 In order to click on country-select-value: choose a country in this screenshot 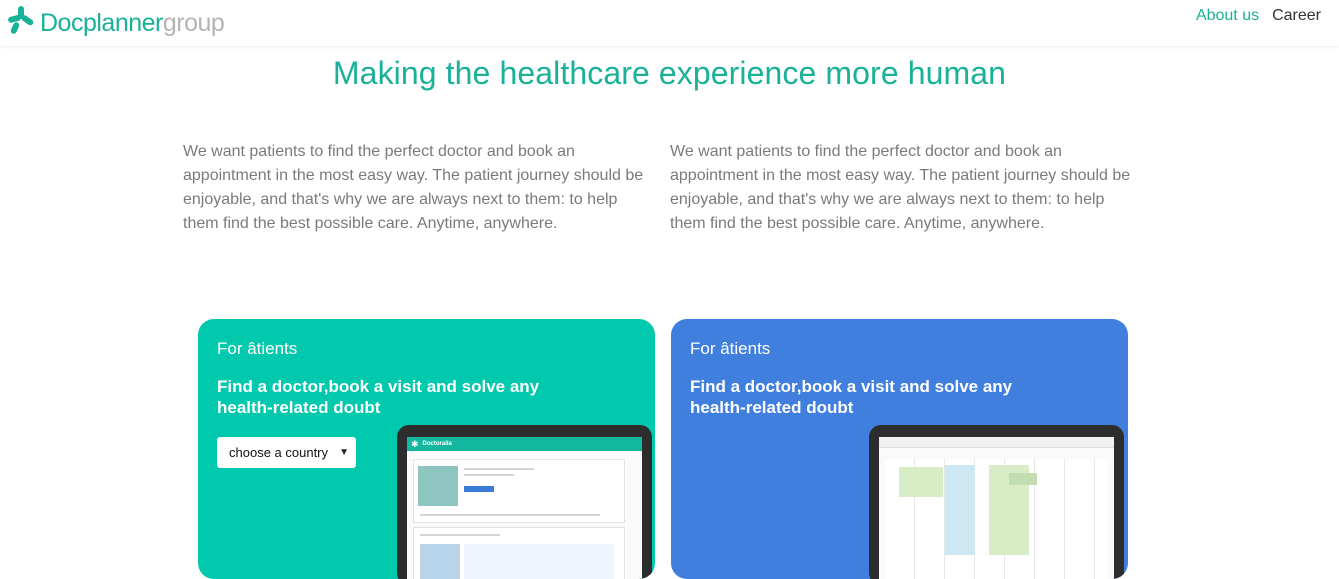, I will do `click(279, 452)`.